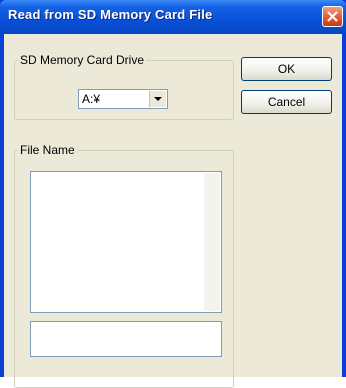 The width and height of the screenshot is (346, 388). Describe the element at coordinates (126, 339) in the screenshot. I see `file-name-input` at that location.